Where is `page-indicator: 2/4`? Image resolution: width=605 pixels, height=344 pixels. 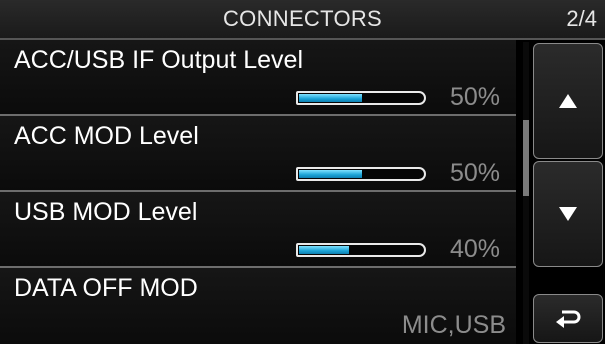 page-indicator: 2/4 is located at coordinates (581, 18).